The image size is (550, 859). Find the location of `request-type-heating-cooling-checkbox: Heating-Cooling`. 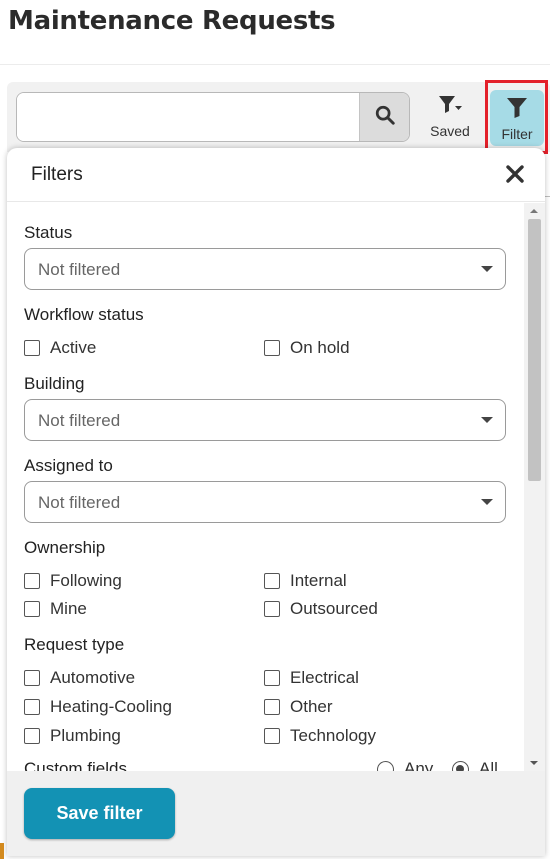

request-type-heating-cooling-checkbox: Heating-Cooling is located at coordinates (98, 707).